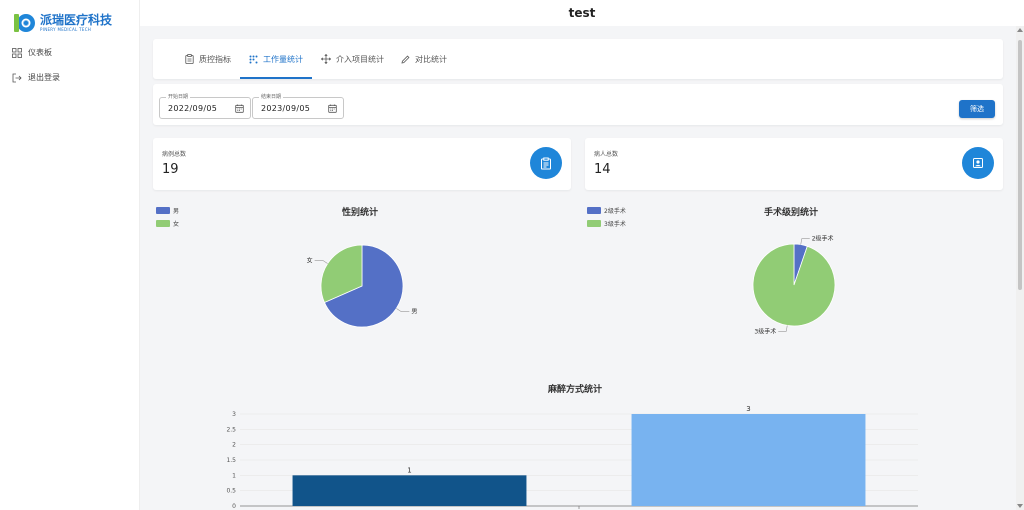 This screenshot has height=510, width=1024. Describe the element at coordinates (193, 108) in the screenshot. I see `start-date-value: 2022/09/05` at that location.